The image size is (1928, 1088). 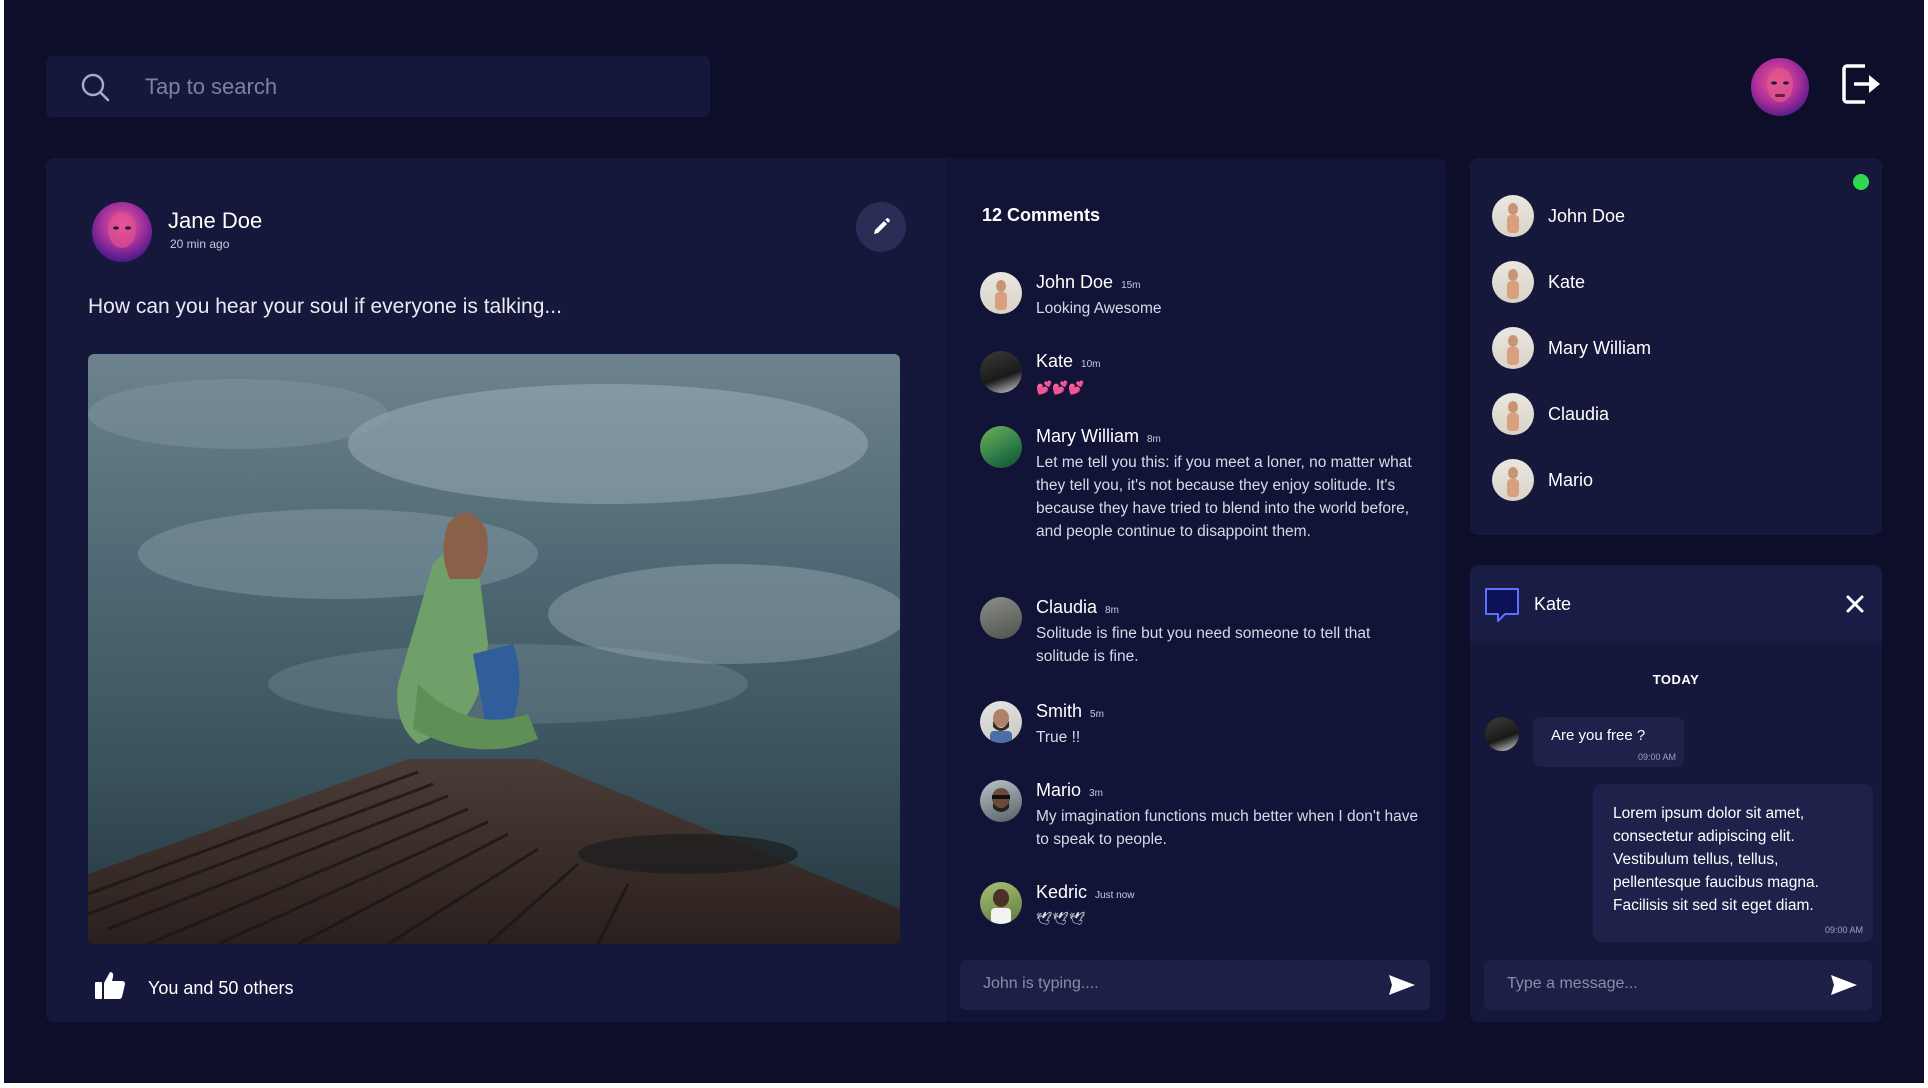 What do you see at coordinates (1096, 793) in the screenshot?
I see `comment-time: 3m` at bounding box center [1096, 793].